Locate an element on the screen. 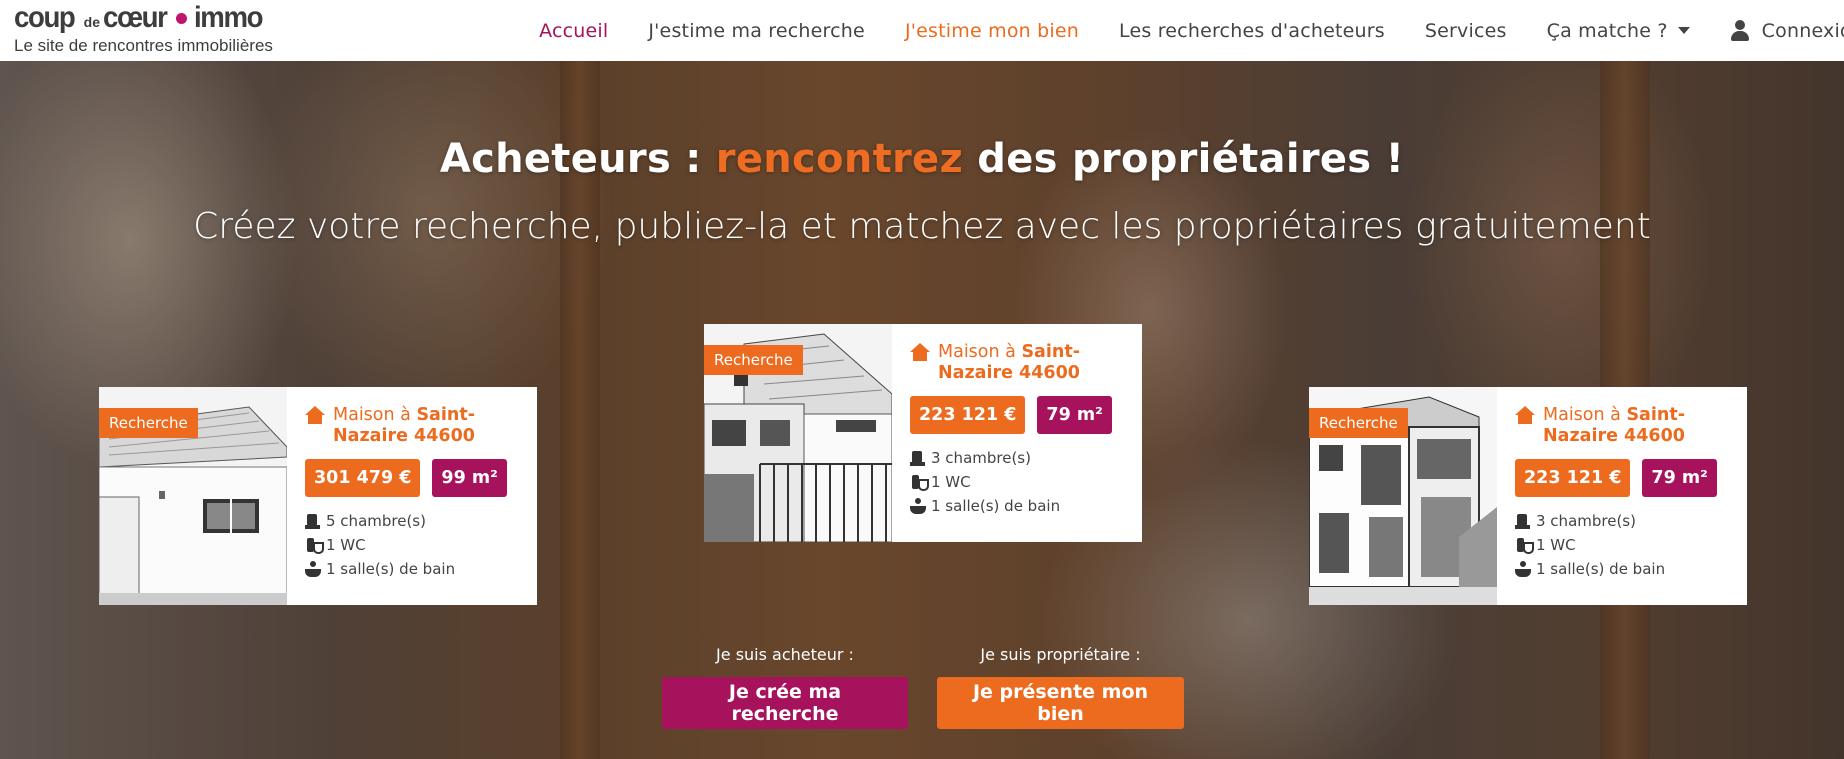  feature-bedrooms: 5 chambre(s) is located at coordinates (421, 521).